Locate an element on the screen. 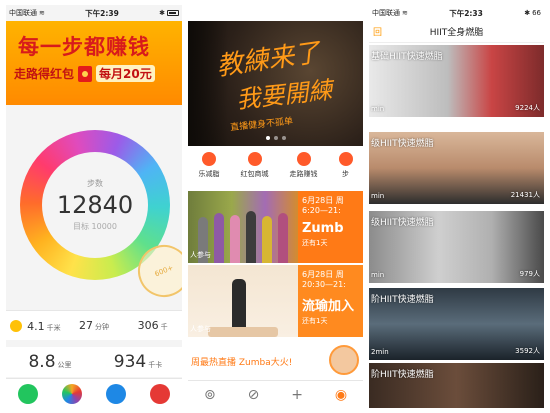 The height and width of the screenshot is (413, 550). status-time: 下午2:39 is located at coordinates (102, 13).